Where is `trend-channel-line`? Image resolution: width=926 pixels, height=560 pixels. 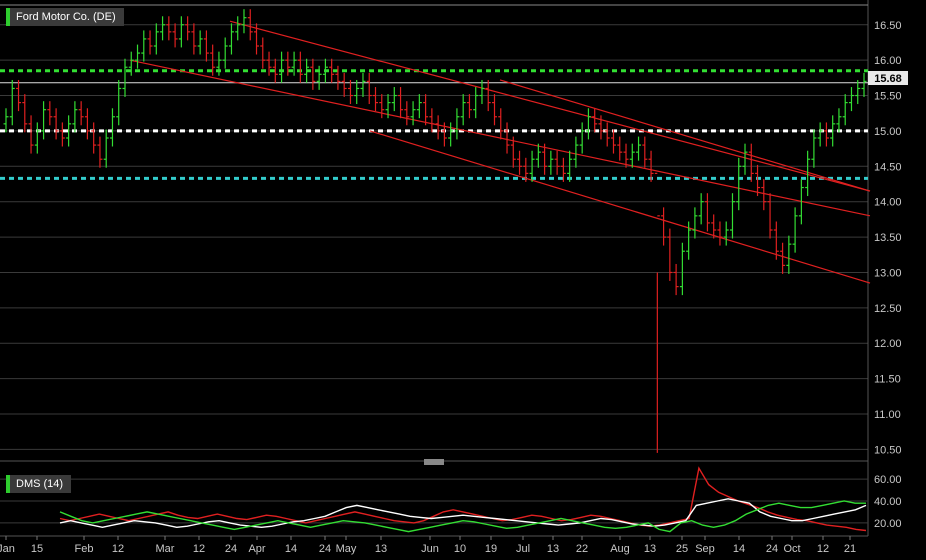 trend-channel-line is located at coordinates (685, 135).